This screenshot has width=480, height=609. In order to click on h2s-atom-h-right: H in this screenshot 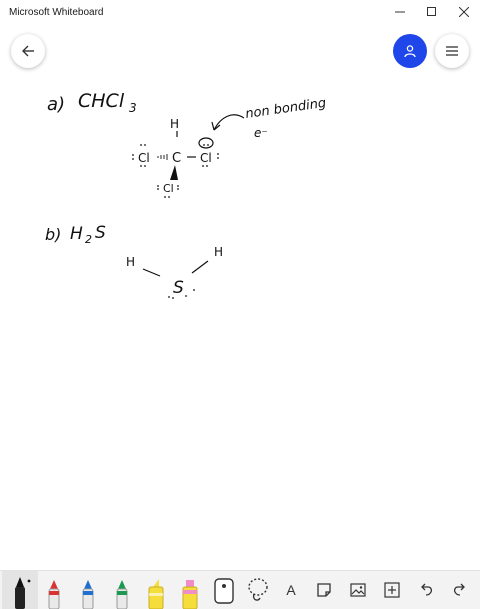, I will do `click(218, 252)`.